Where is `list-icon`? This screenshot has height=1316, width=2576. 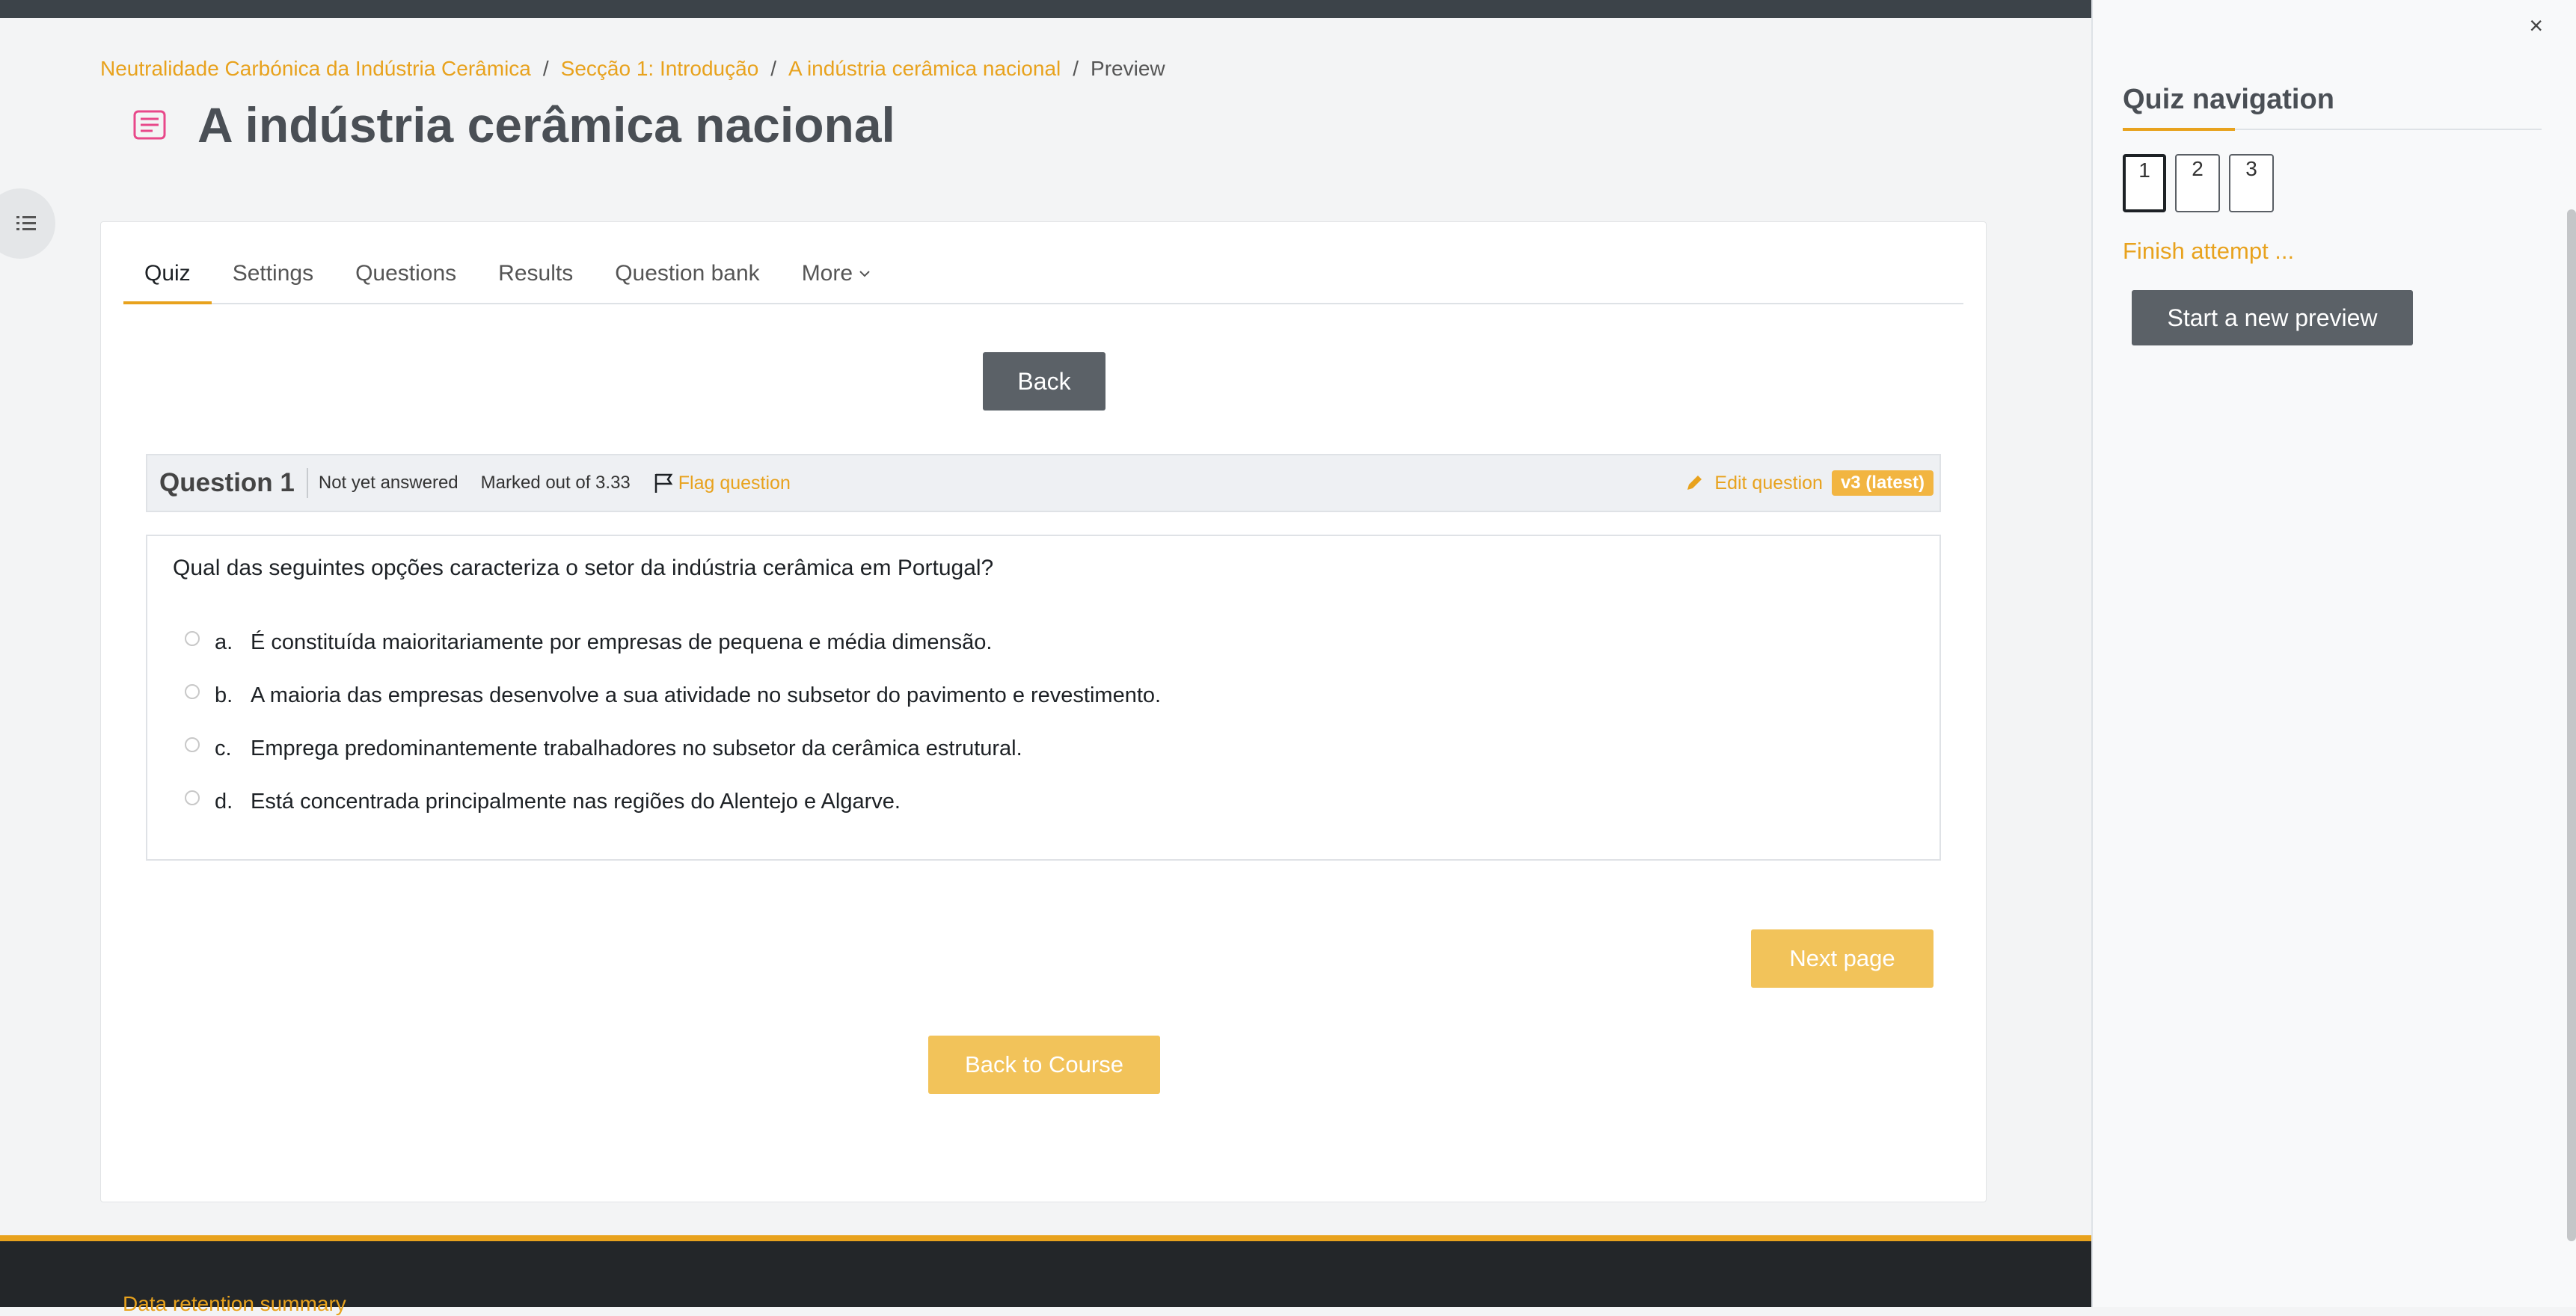
list-icon is located at coordinates (26, 223).